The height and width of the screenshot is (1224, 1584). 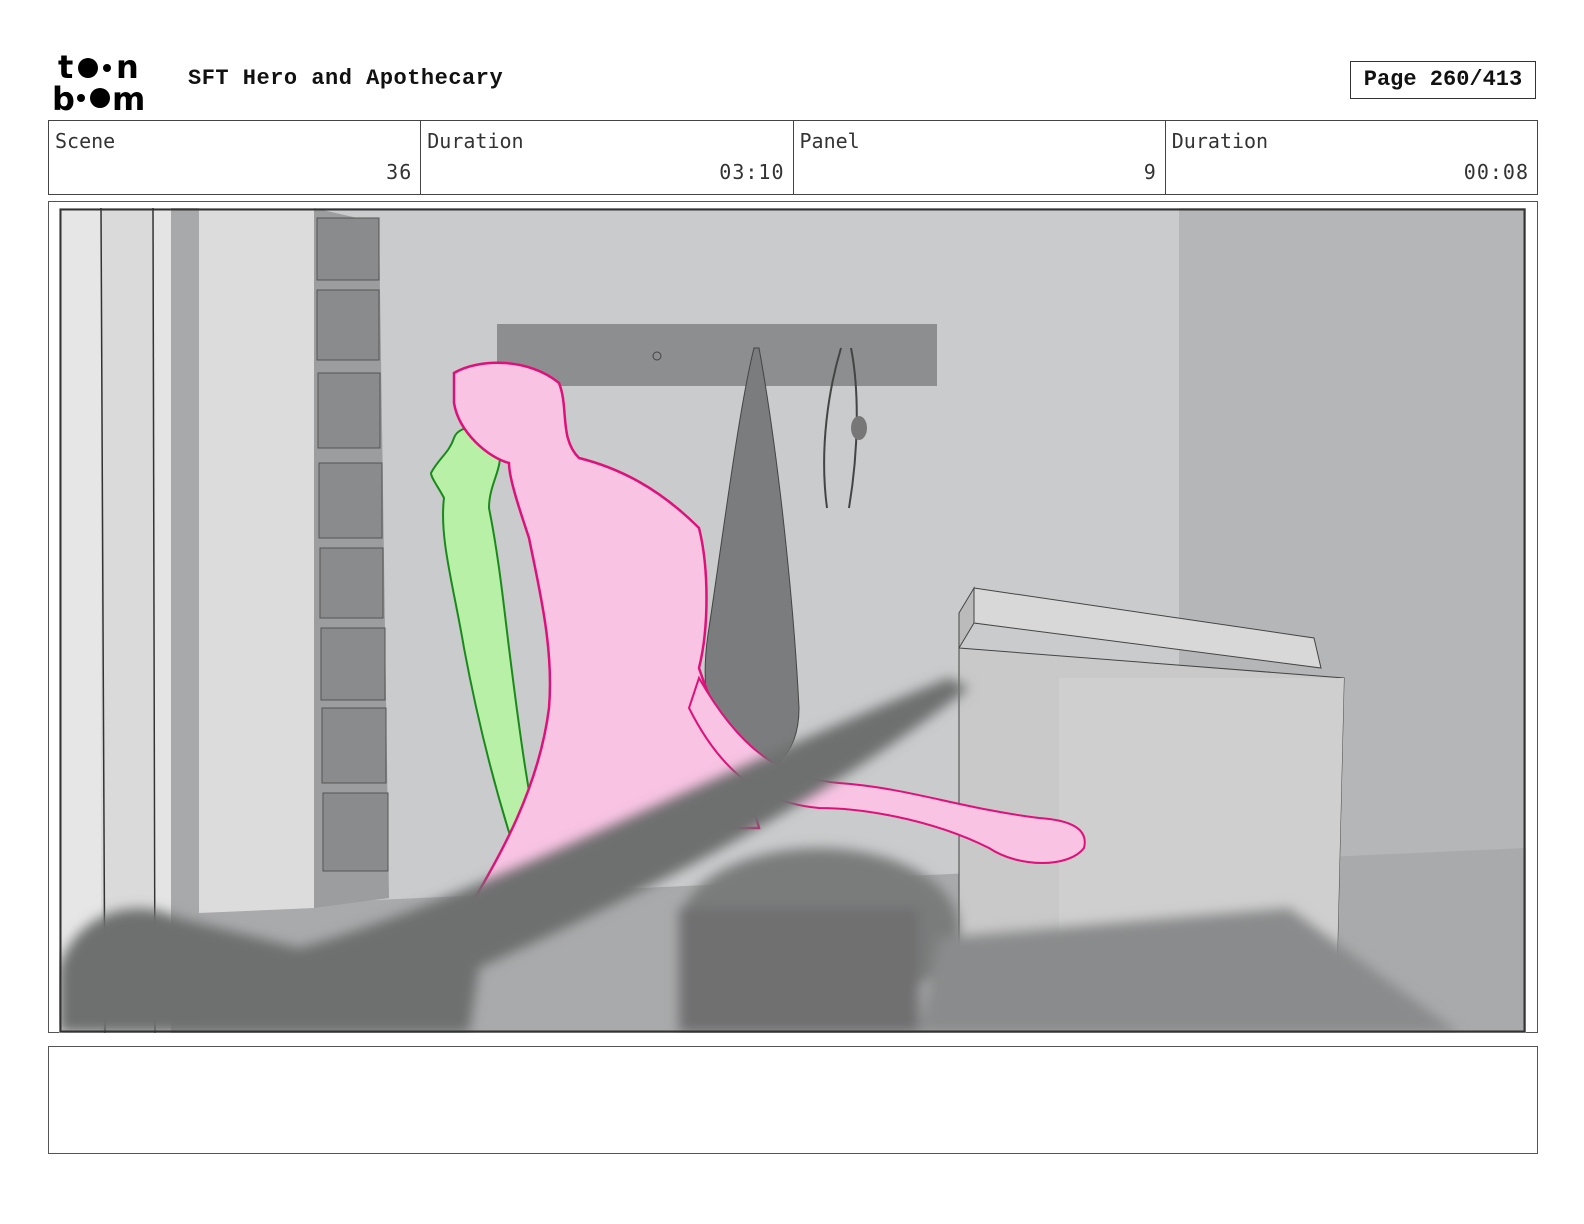 What do you see at coordinates (346, 78) in the screenshot?
I see `project-title: SFT Hero and Apothecary` at bounding box center [346, 78].